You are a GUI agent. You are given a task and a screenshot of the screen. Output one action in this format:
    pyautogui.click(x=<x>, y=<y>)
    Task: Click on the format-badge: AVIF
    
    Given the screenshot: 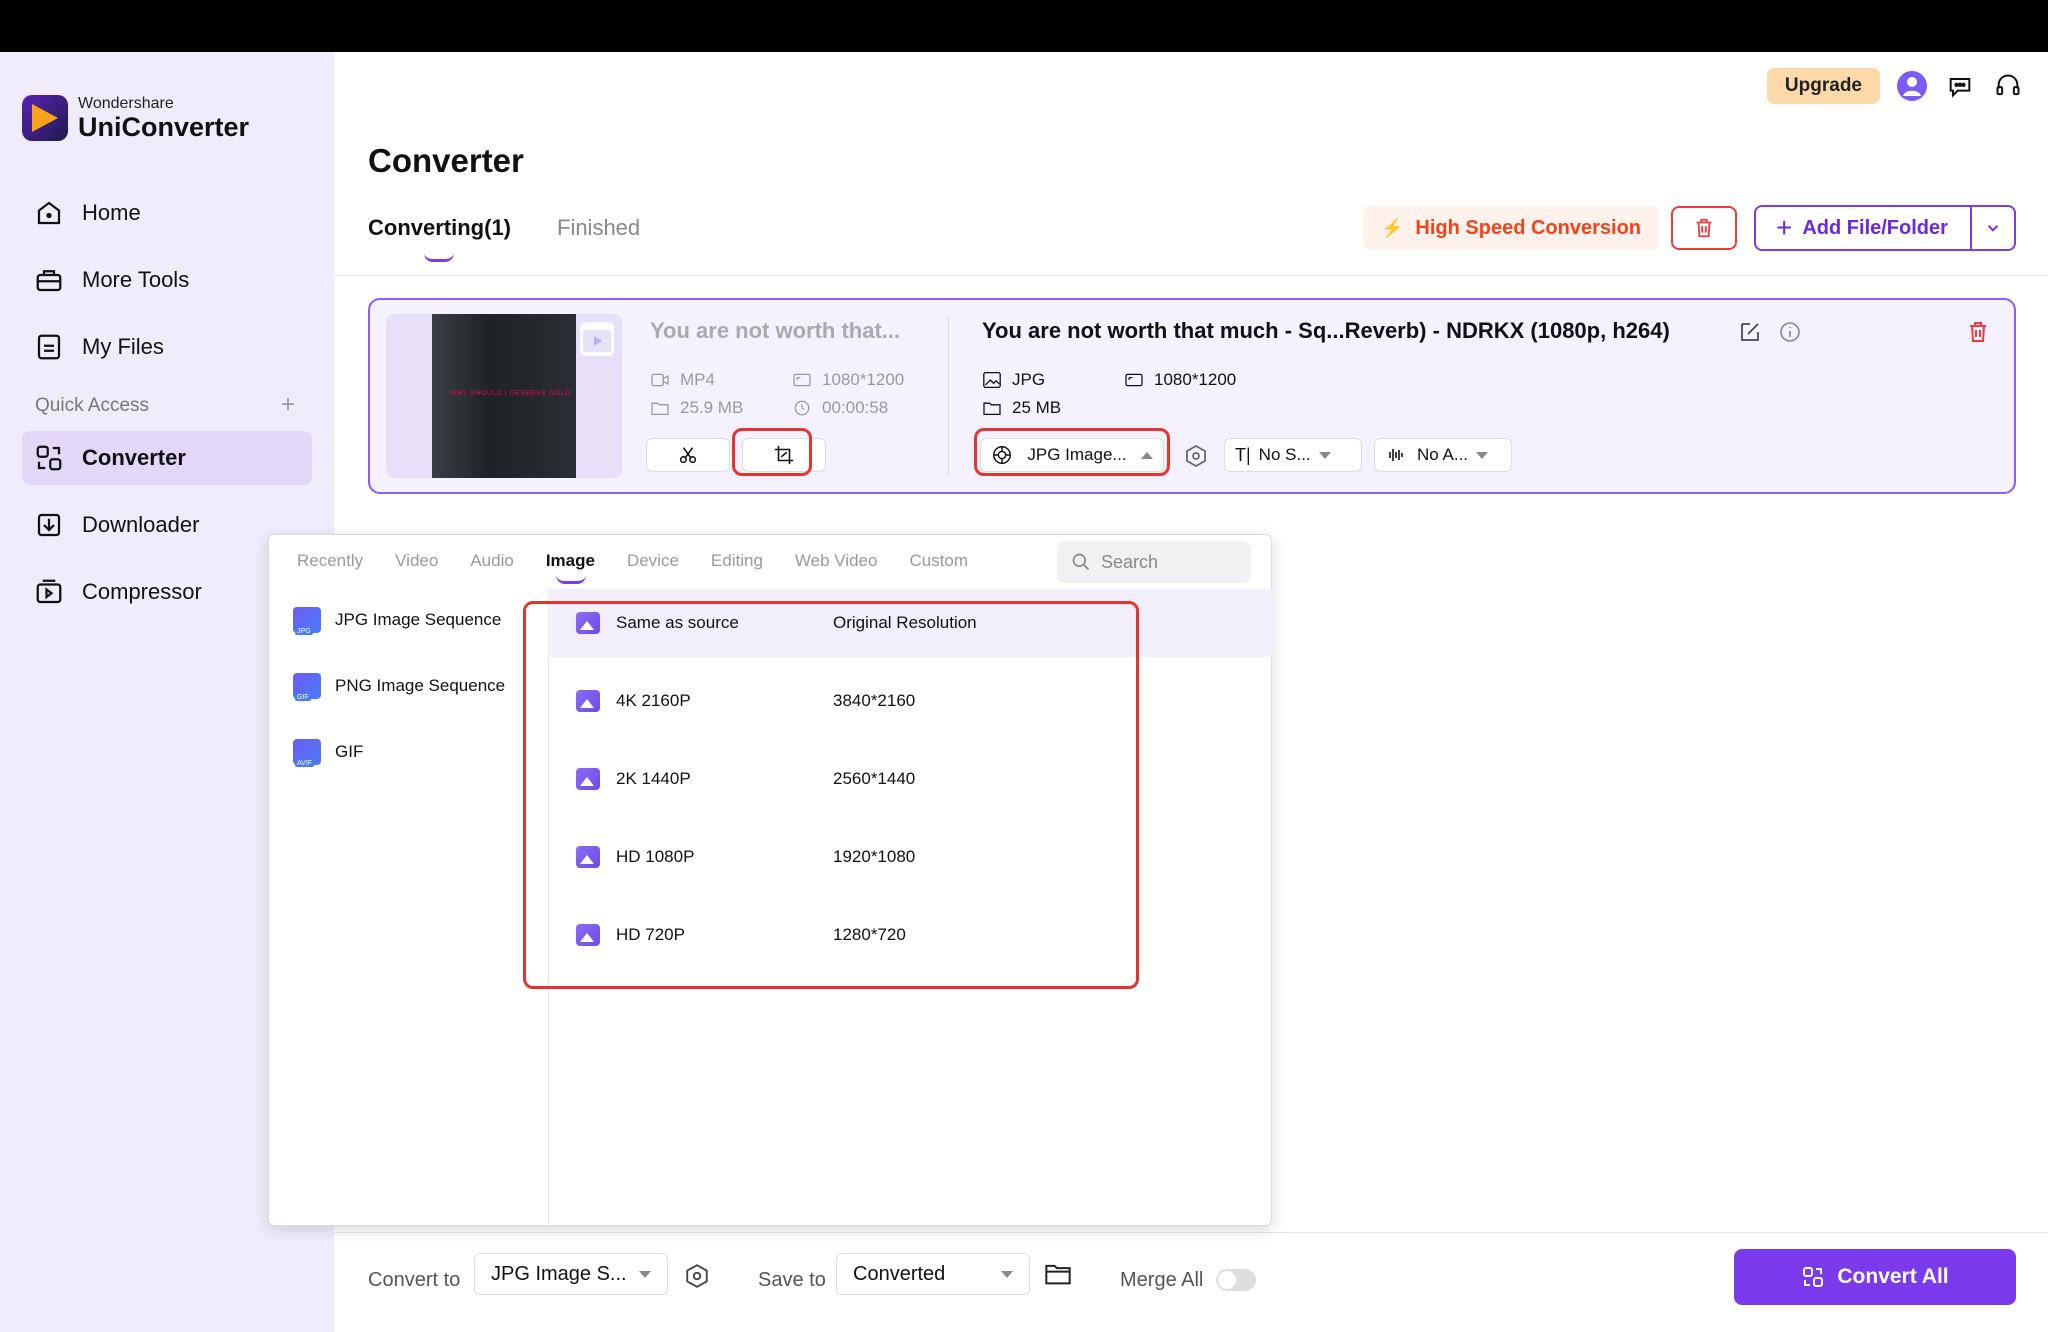 What is the action you would take?
    pyautogui.click(x=305, y=763)
    